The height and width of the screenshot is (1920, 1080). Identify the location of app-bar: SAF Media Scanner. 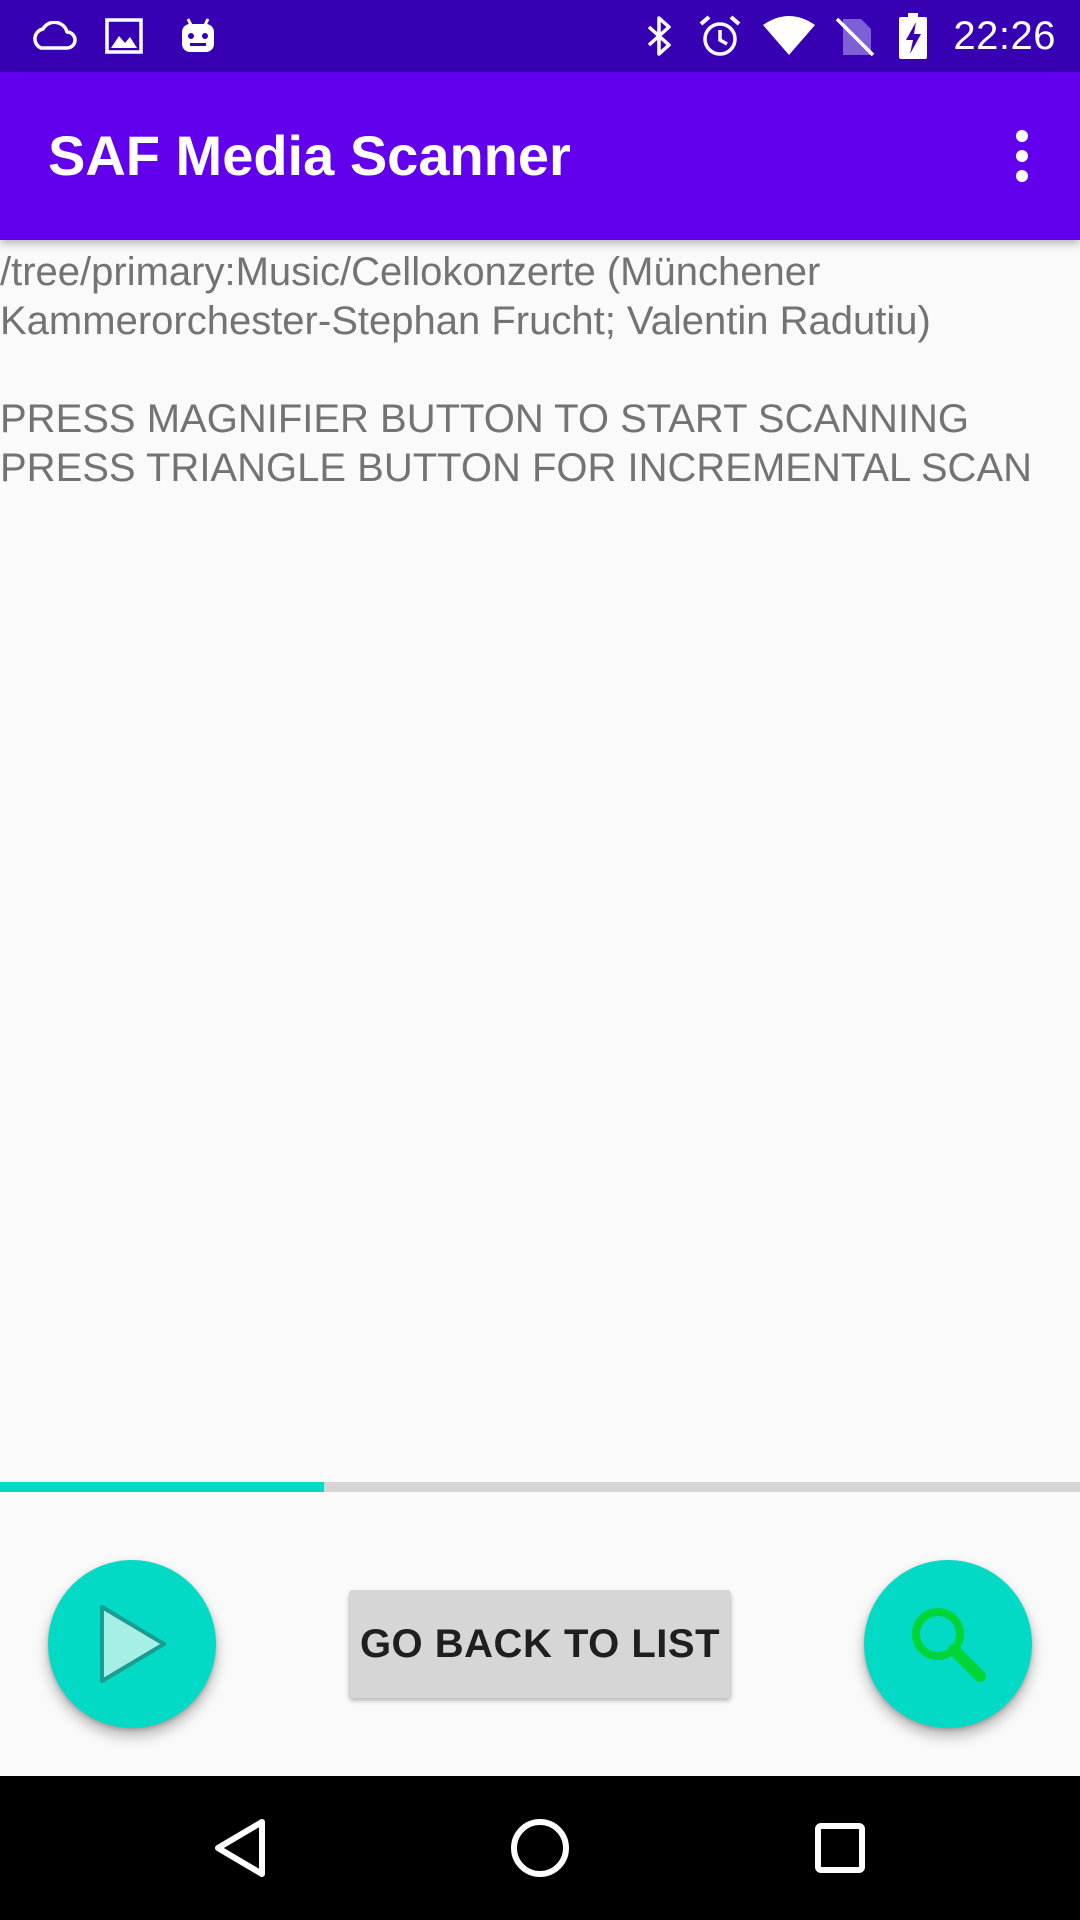
(540, 156).